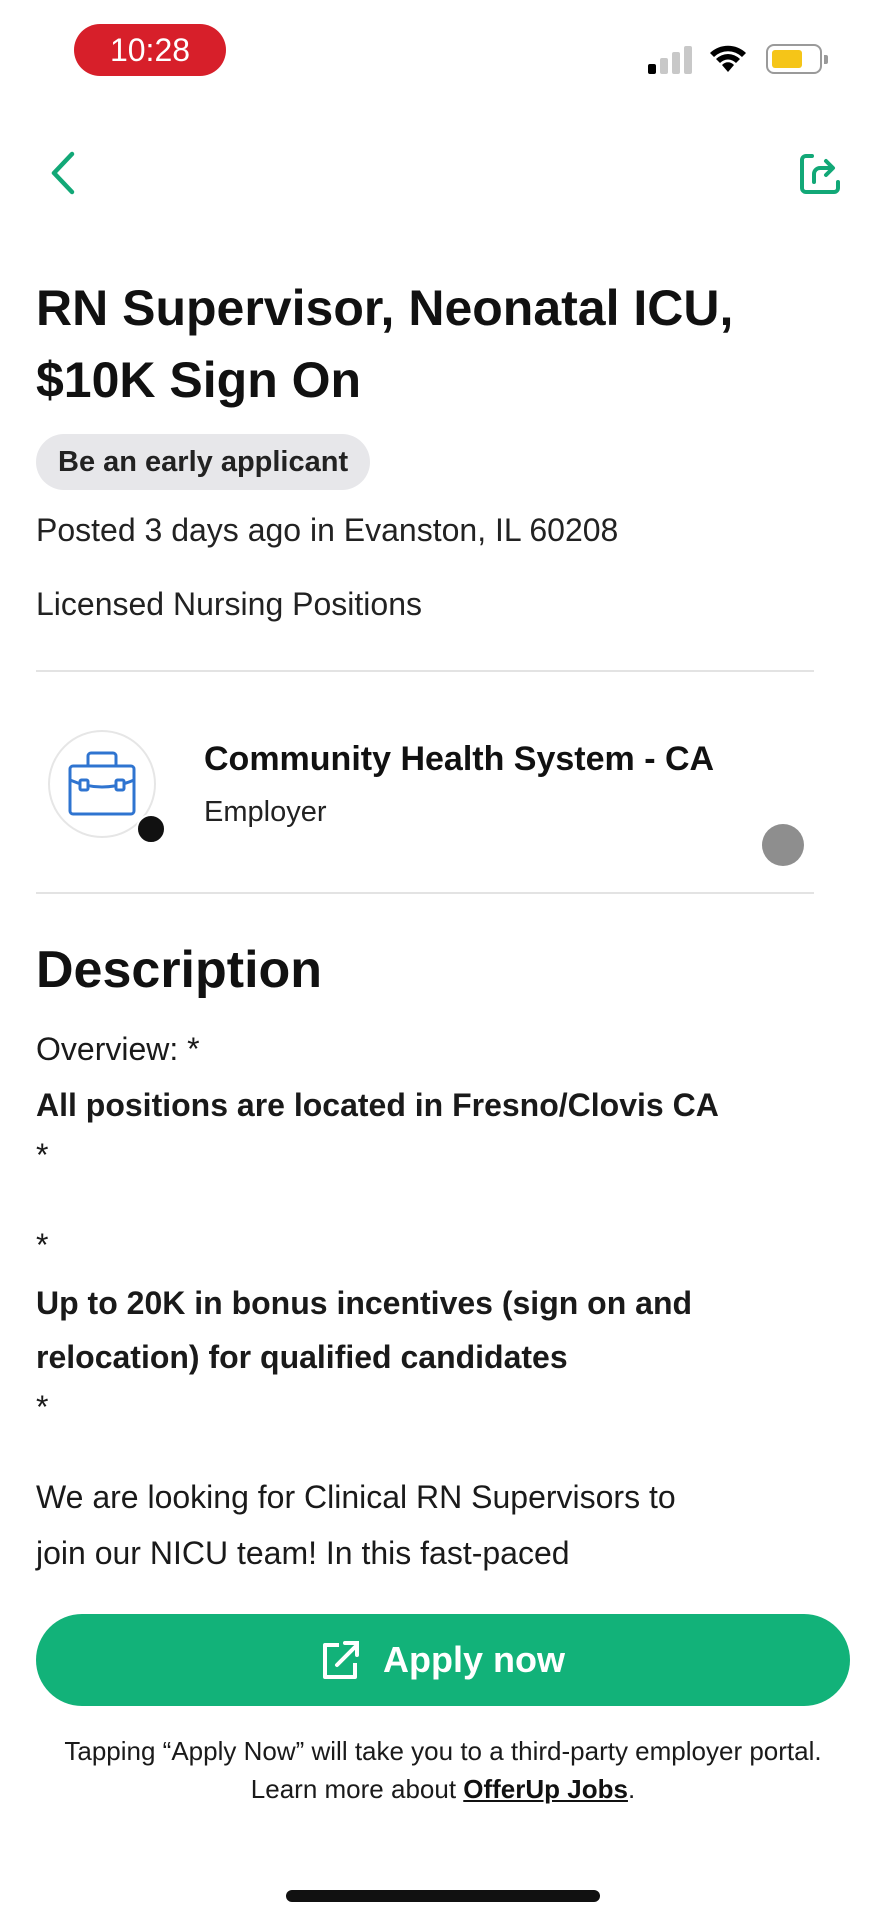 Image resolution: width=886 pixels, height=1920 pixels. I want to click on store-badge-icon, so click(151, 829).